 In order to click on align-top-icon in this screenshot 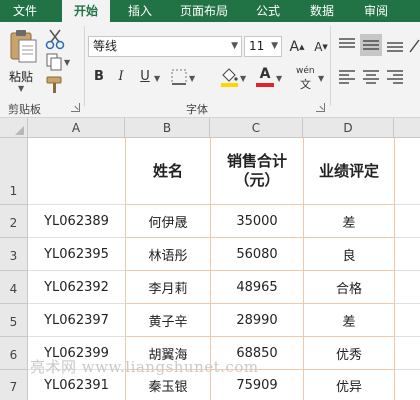, I will do `click(347, 43)`.